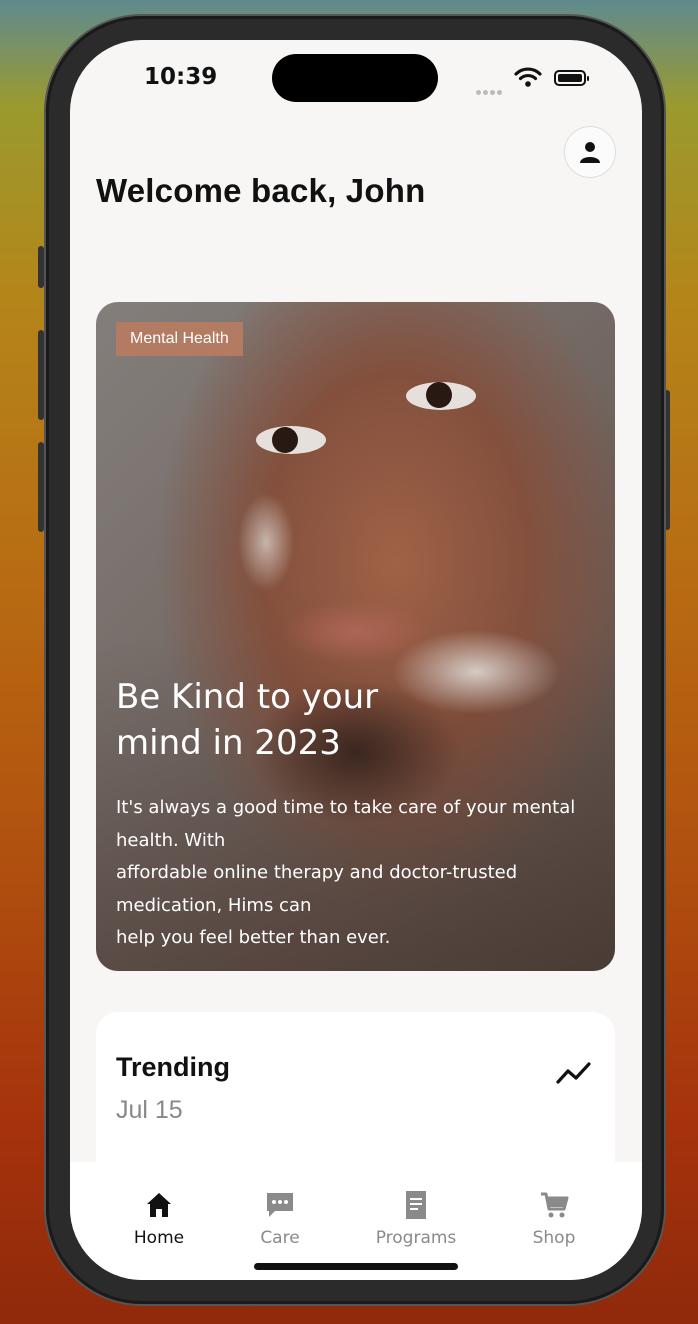 This screenshot has height=1324, width=698. What do you see at coordinates (667, 460) in the screenshot?
I see `power-button` at bounding box center [667, 460].